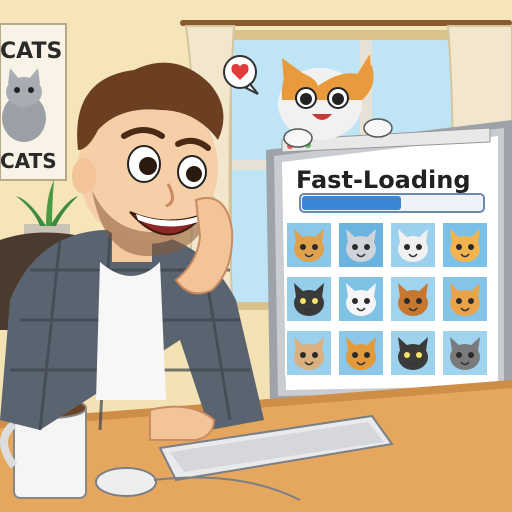  What do you see at coordinates (378, 128) in the screenshot?
I see `peeking-cat-paw-right` at bounding box center [378, 128].